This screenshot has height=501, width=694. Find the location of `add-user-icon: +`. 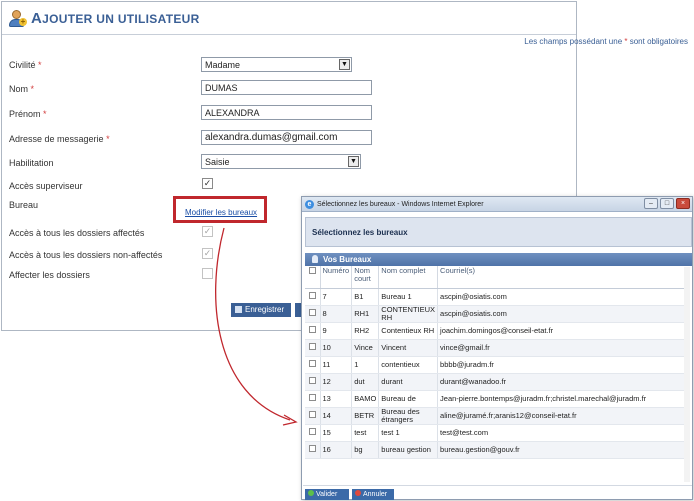

add-user-icon: + is located at coordinates (17, 18).